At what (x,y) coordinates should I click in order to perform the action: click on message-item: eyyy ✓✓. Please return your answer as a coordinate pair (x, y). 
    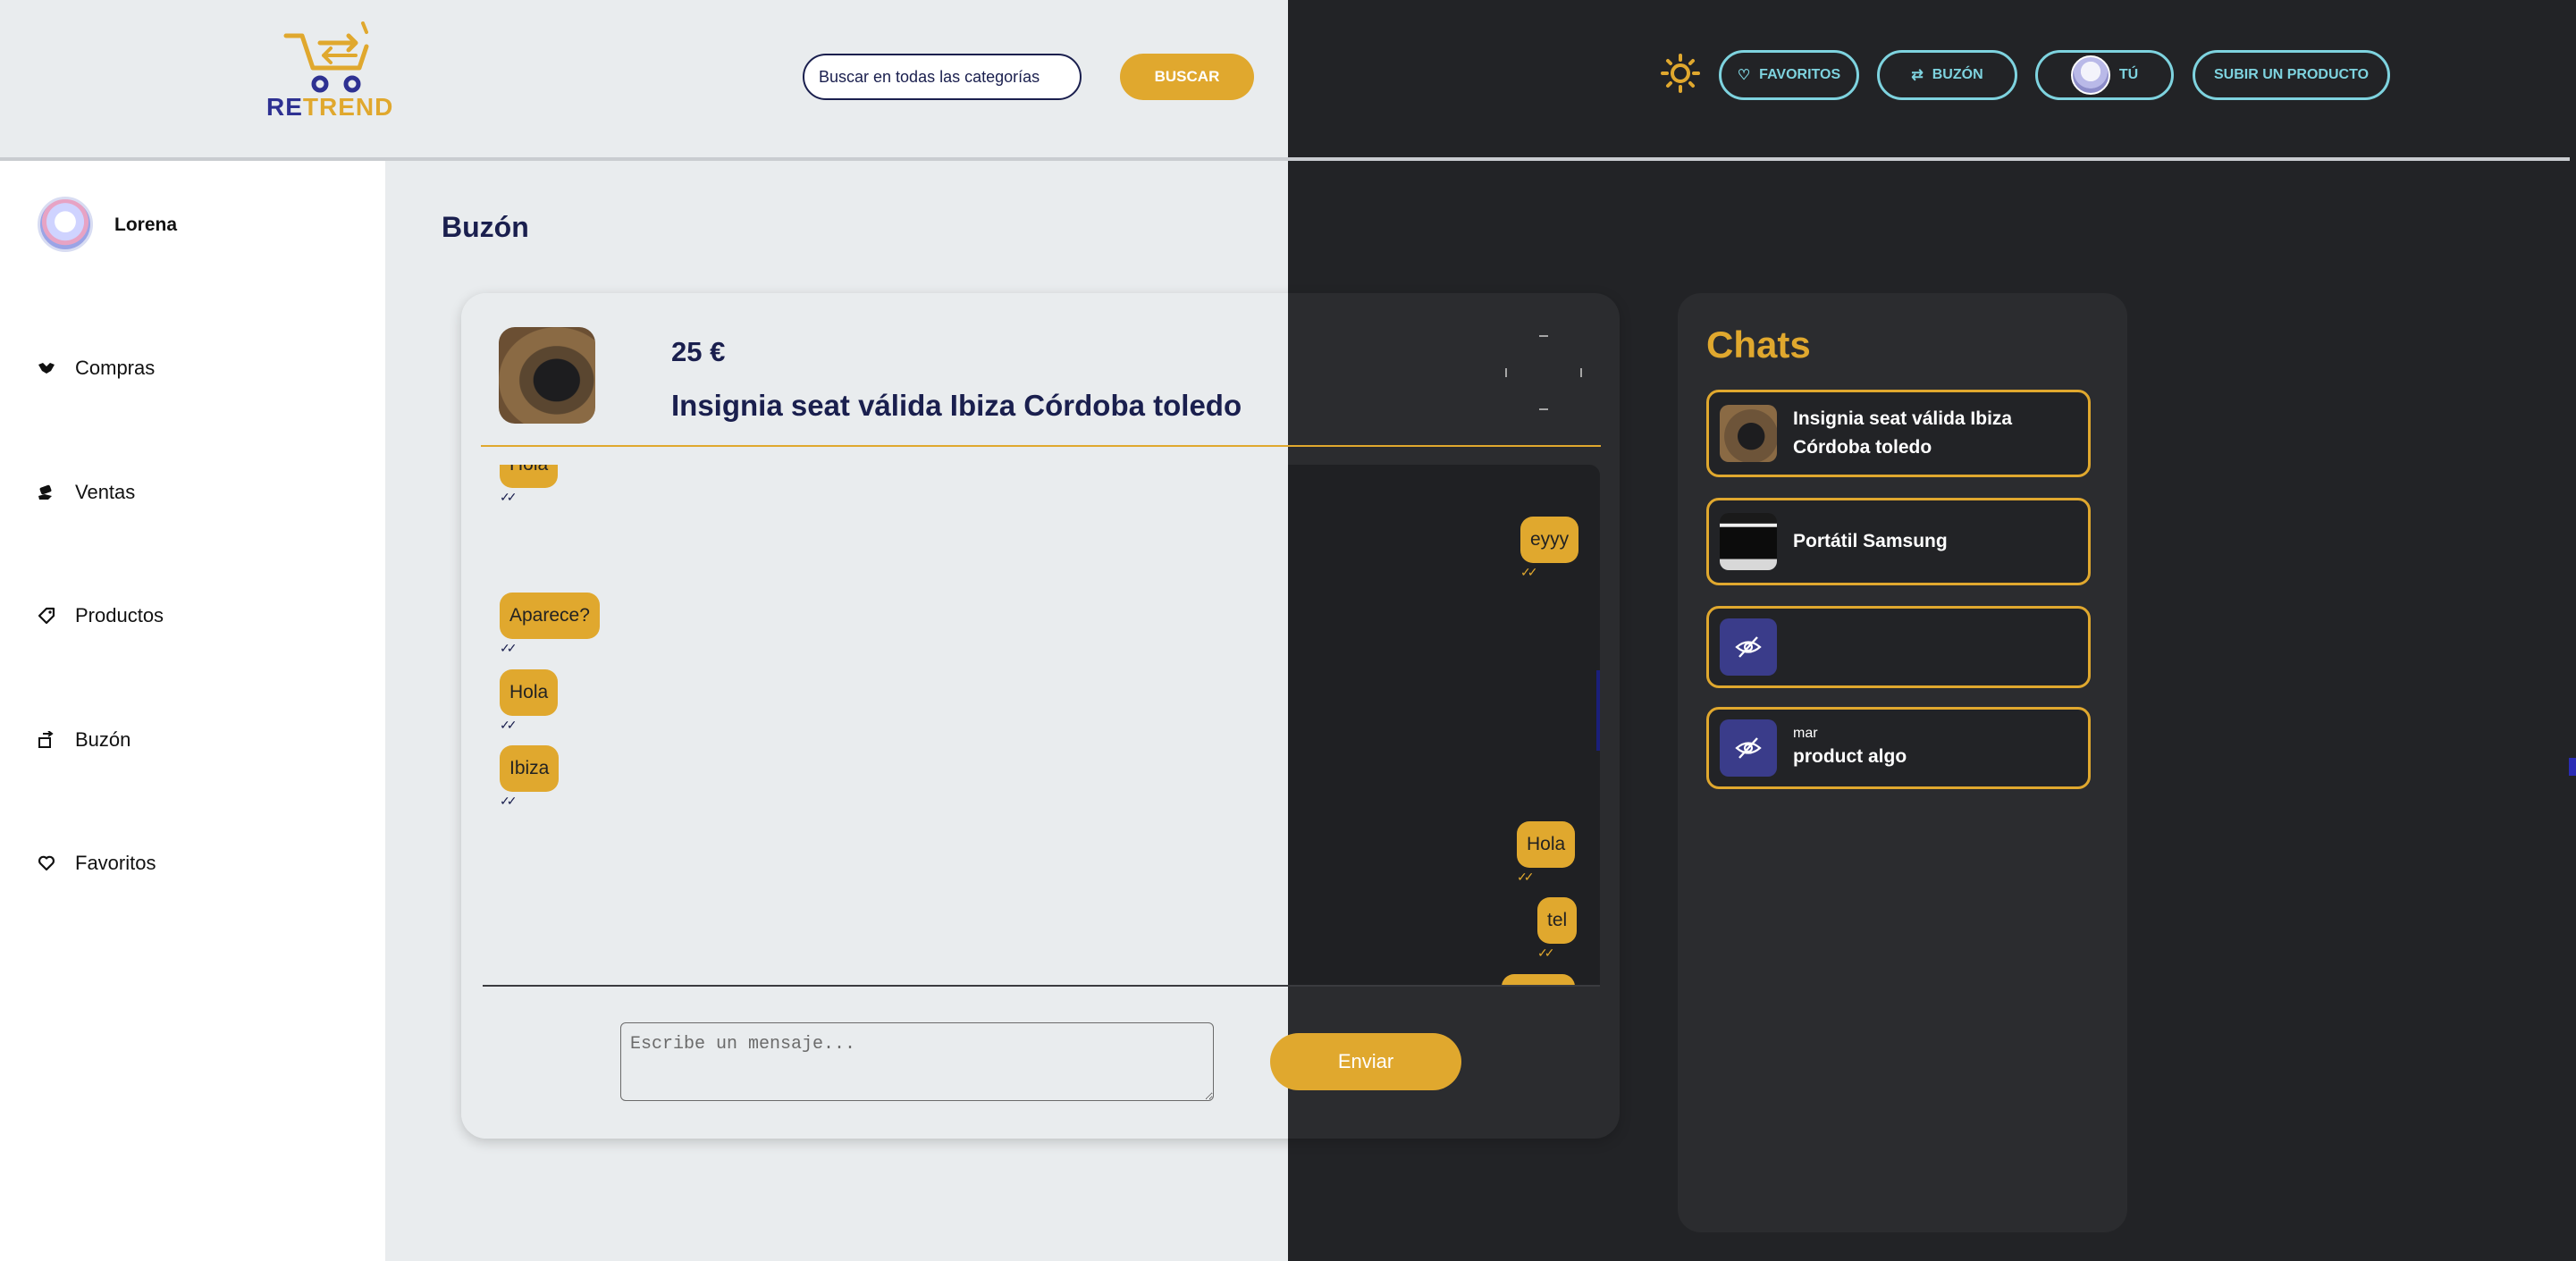
    Looking at the image, I should click on (1550, 548).